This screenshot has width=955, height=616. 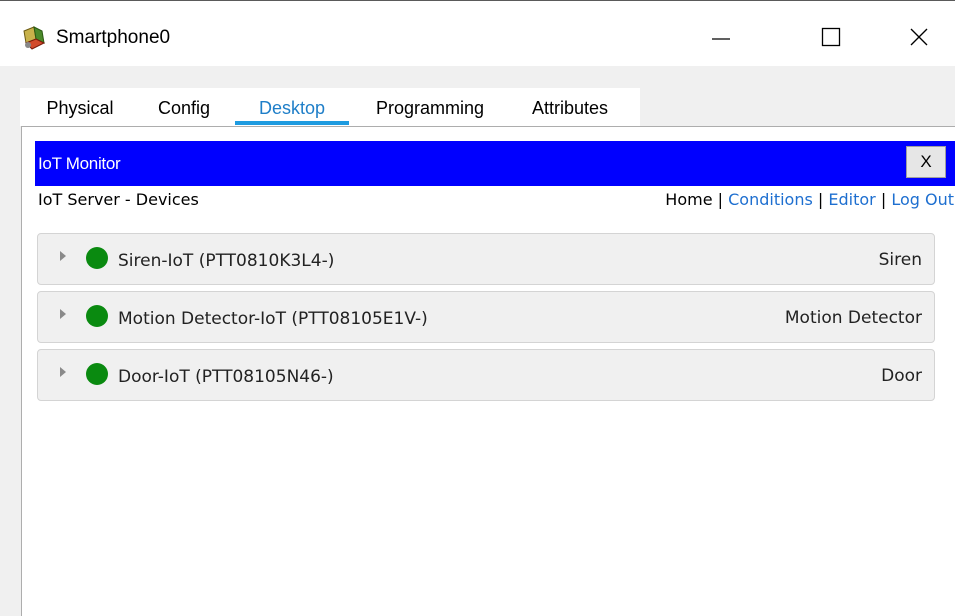 What do you see at coordinates (477, 33) in the screenshot?
I see `window-titlebar: Smartphone0` at bounding box center [477, 33].